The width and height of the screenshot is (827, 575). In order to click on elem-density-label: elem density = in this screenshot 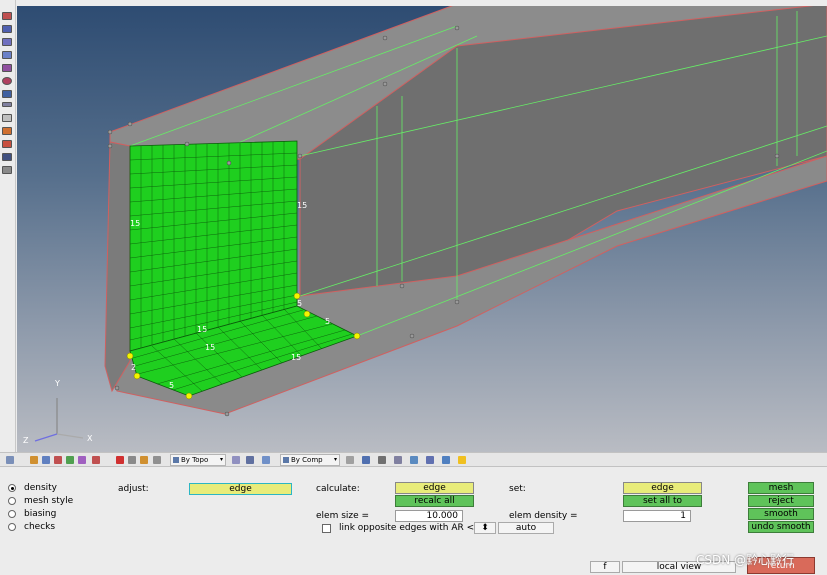, I will do `click(543, 516)`.